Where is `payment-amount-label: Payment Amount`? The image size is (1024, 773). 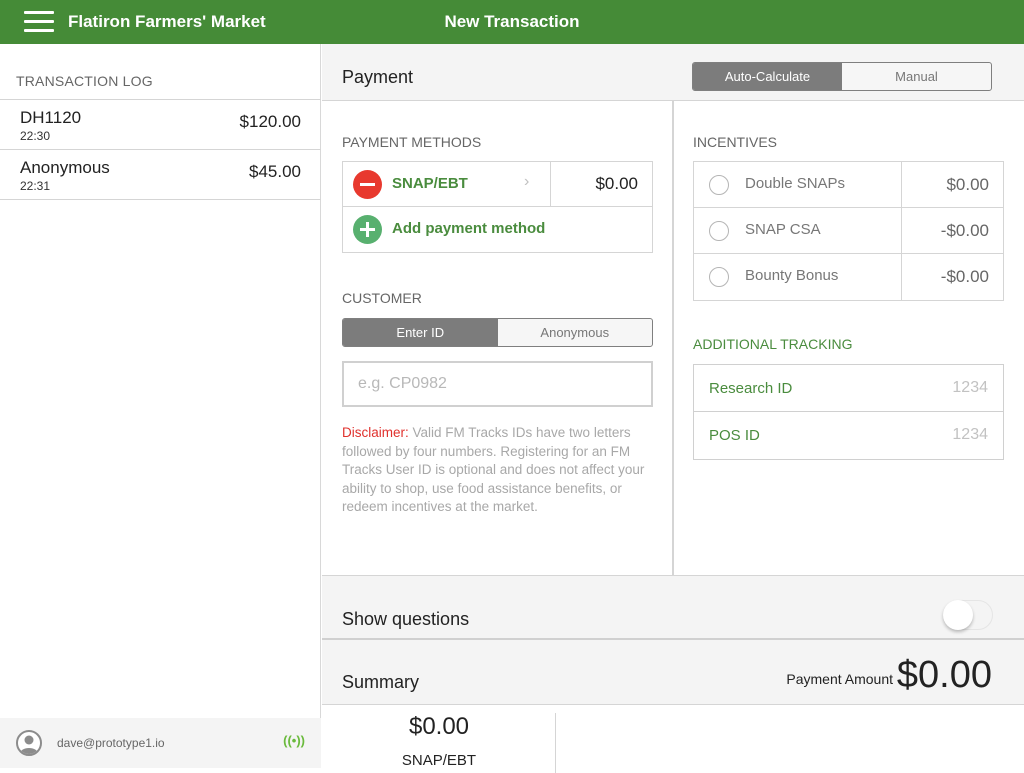 payment-amount-label: Payment Amount is located at coordinates (839, 679).